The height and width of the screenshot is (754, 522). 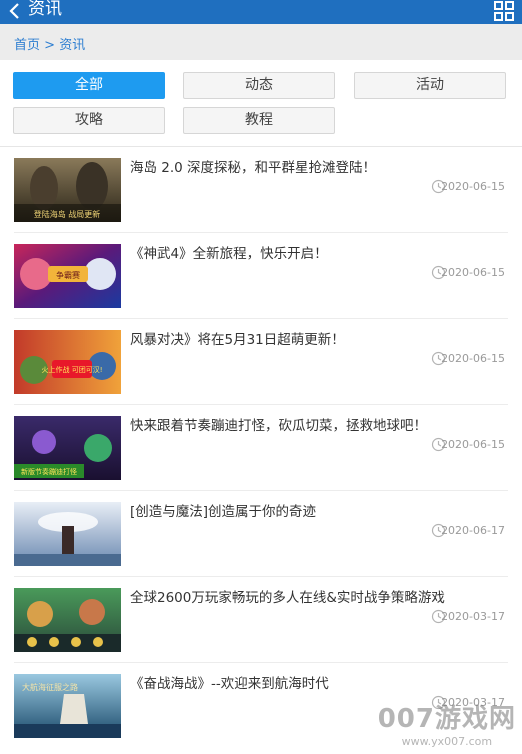 I want to click on article-title: 海岛 2.0 深度探秘，和平群星抢滩登陆！, so click(x=253, y=166).